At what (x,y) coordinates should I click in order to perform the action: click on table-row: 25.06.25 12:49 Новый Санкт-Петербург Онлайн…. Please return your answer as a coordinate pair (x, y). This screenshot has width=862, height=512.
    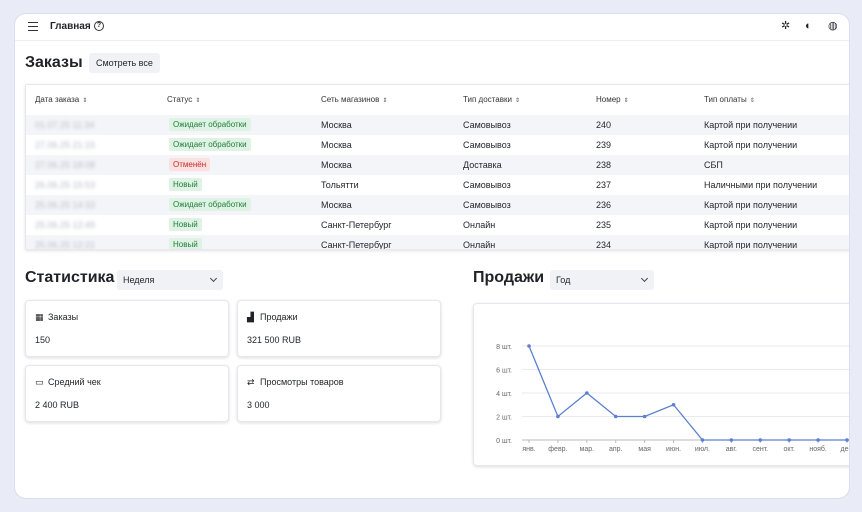
    Looking at the image, I should click on (437, 225).